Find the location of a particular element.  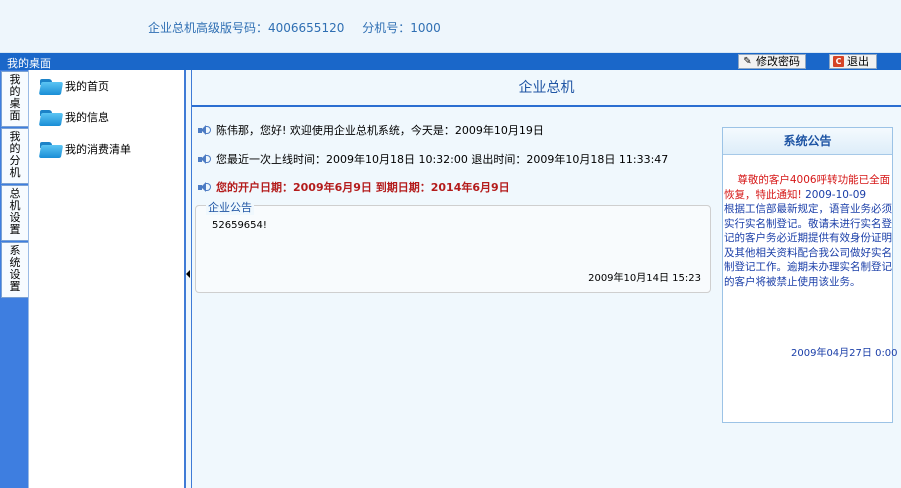

page-title: 企业总机 is located at coordinates (546, 88).